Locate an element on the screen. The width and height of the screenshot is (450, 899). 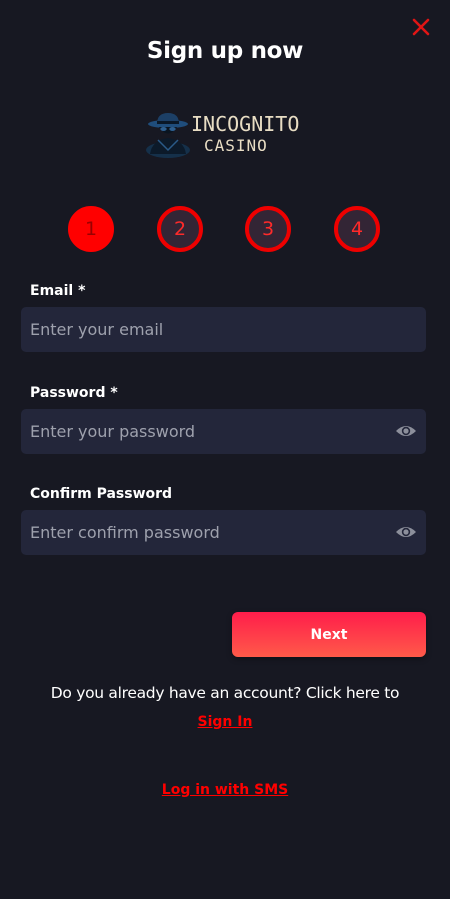
confirm-password-input is located at coordinates (223, 532).